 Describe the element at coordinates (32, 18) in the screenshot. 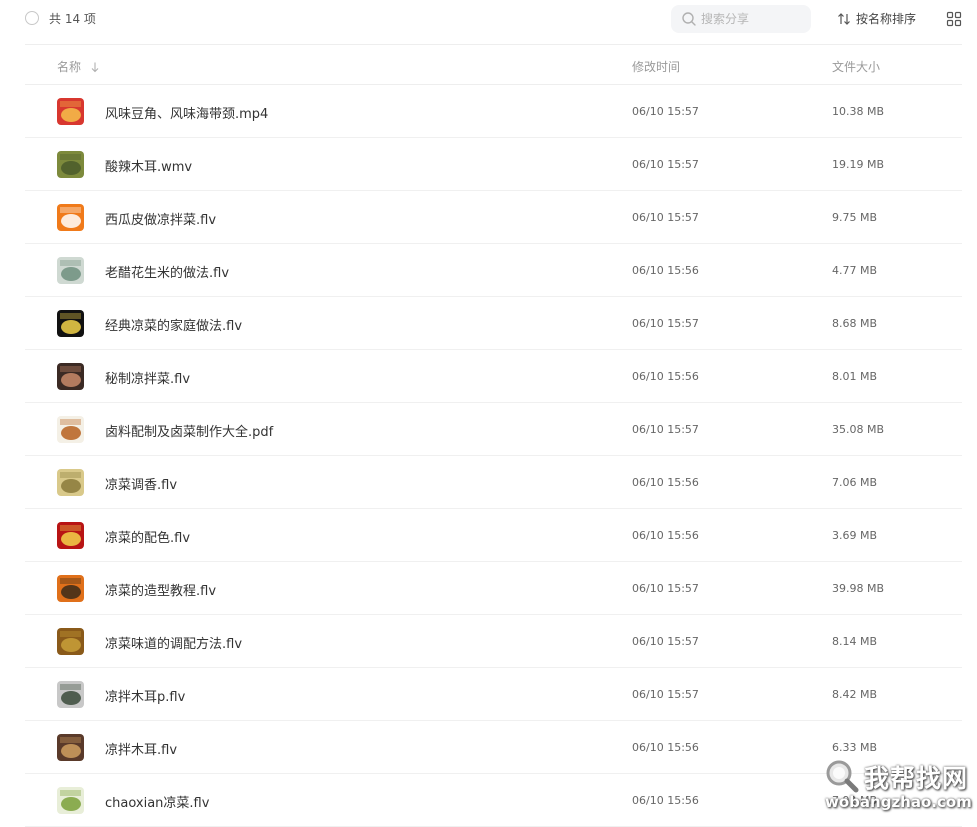

I see `select-all-checkbox` at that location.